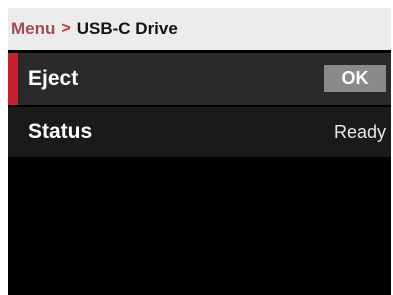 The width and height of the screenshot is (393, 295). What do you see at coordinates (33, 29) in the screenshot?
I see `breadcrumb-menu-link: Menu` at bounding box center [33, 29].